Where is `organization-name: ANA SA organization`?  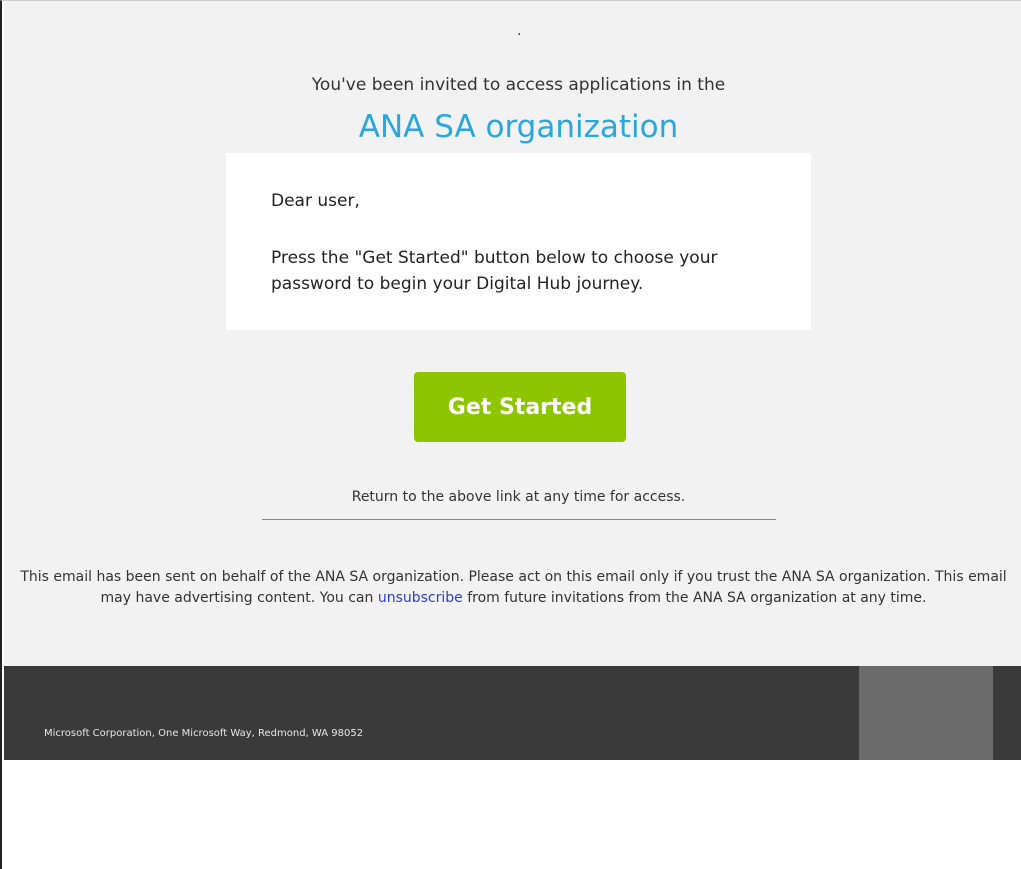 organization-name: ANA SA organization is located at coordinates (518, 127).